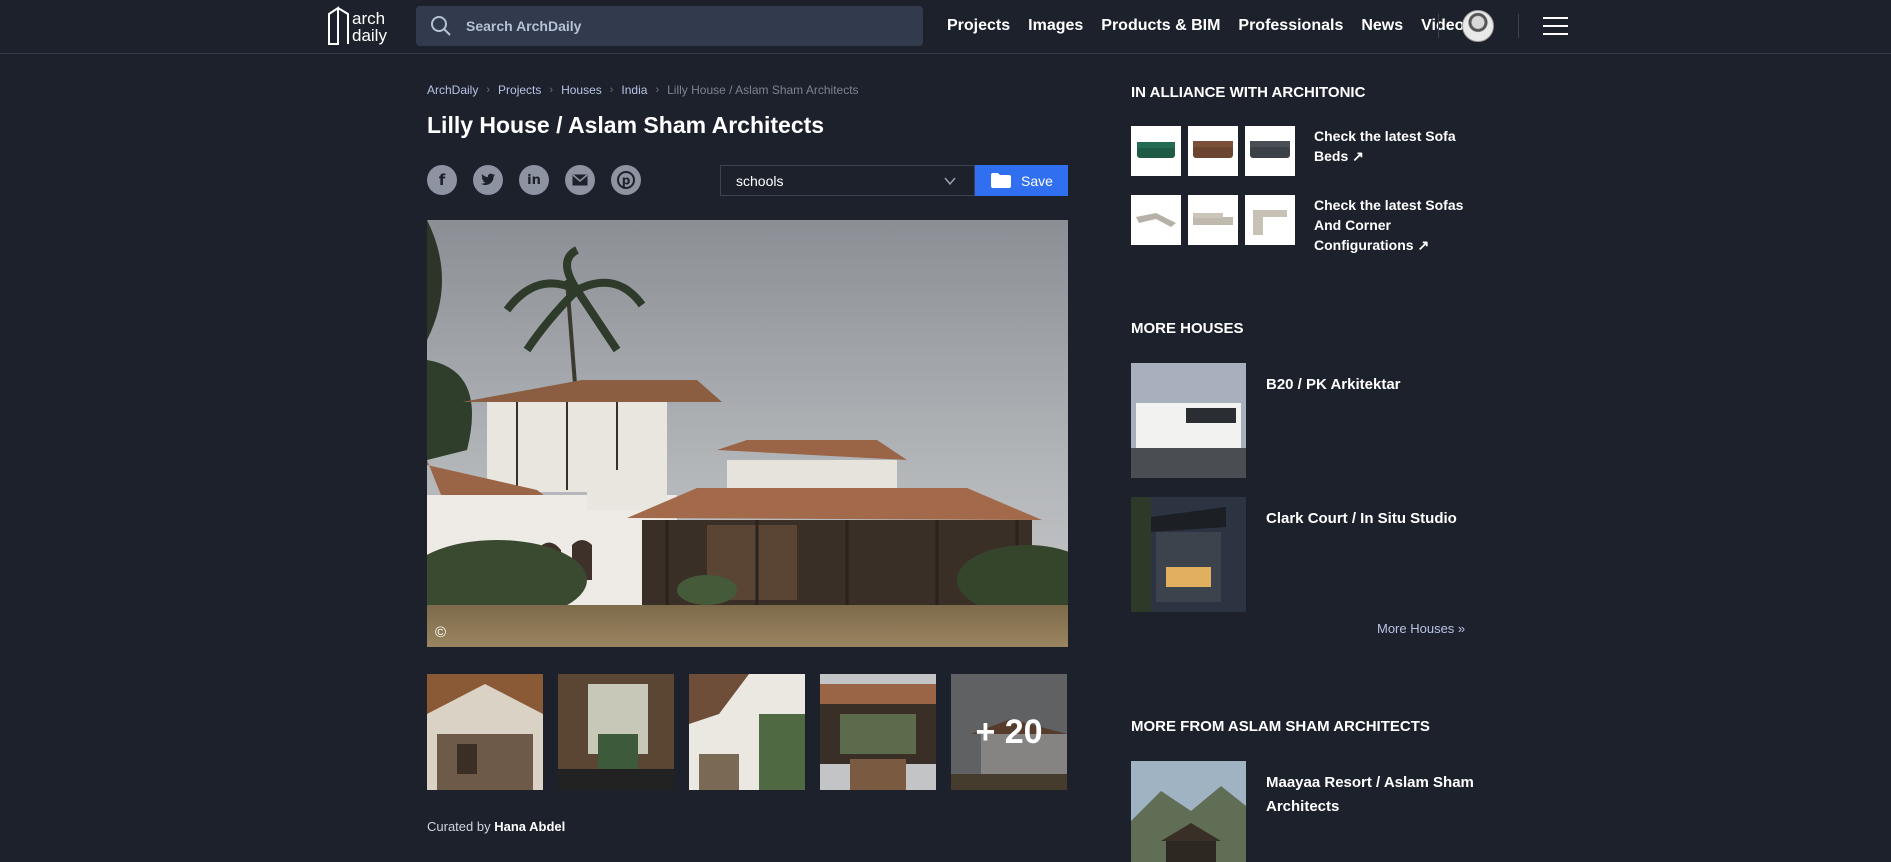 This screenshot has width=1891, height=862. I want to click on svg-text: p, so click(626, 181).